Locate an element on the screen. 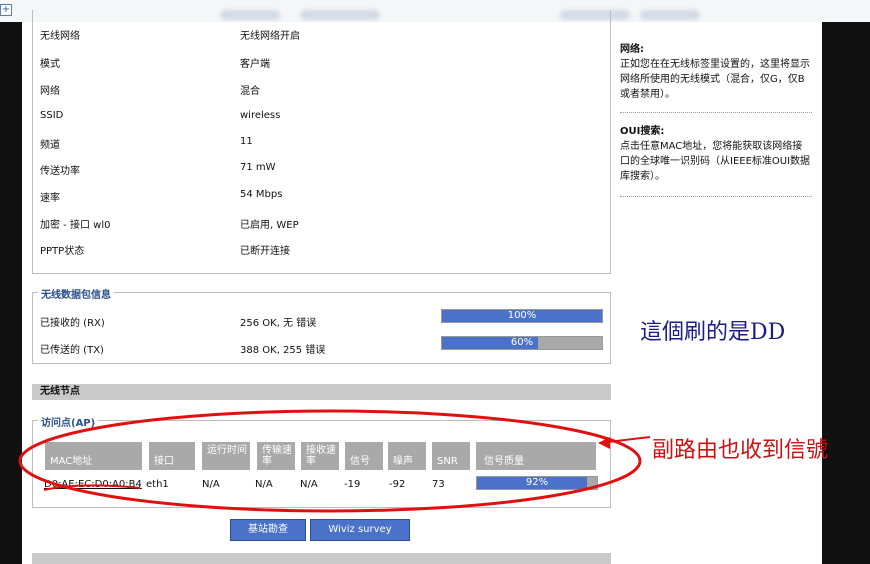 The width and height of the screenshot is (870, 564). annotation-ellipse is located at coordinates (330, 461).